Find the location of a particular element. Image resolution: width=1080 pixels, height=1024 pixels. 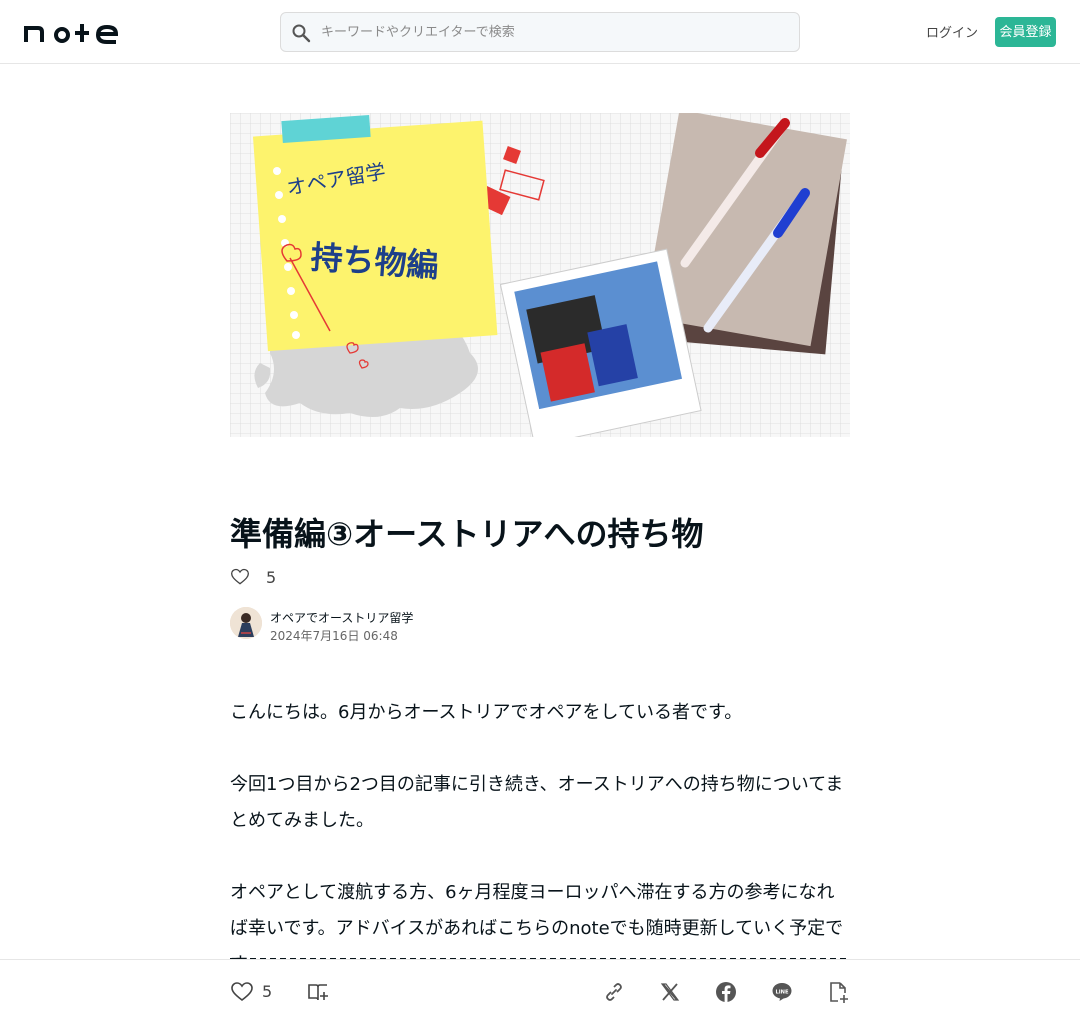

login-link: ログイン is located at coordinates (952, 31).